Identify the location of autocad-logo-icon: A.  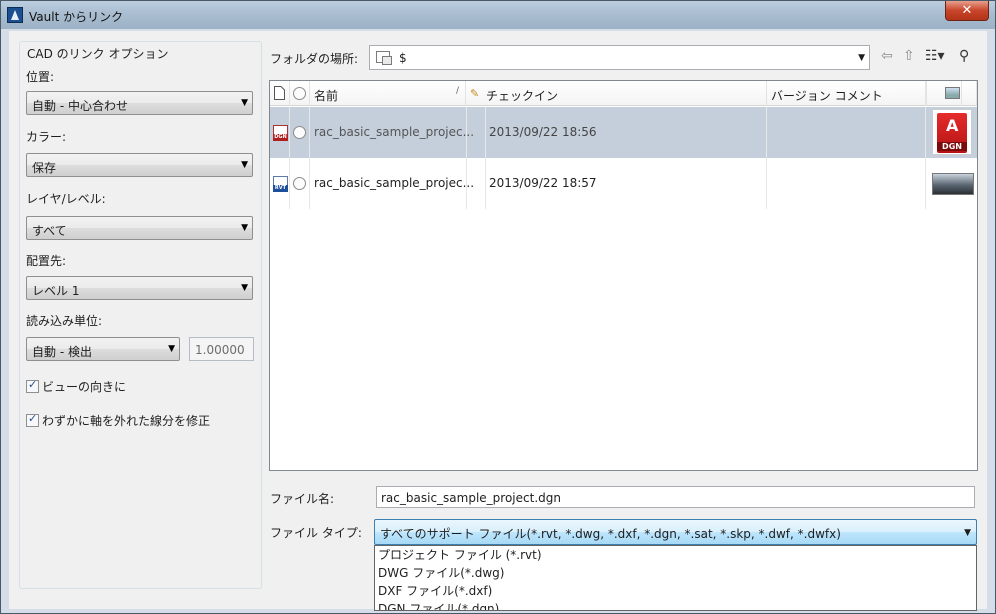
(952, 125).